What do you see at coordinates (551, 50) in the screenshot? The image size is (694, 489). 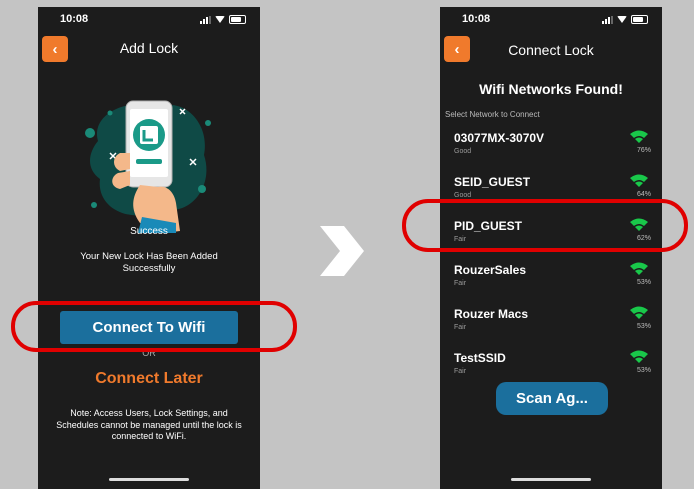 I see `page-title: Connect Lock` at bounding box center [551, 50].